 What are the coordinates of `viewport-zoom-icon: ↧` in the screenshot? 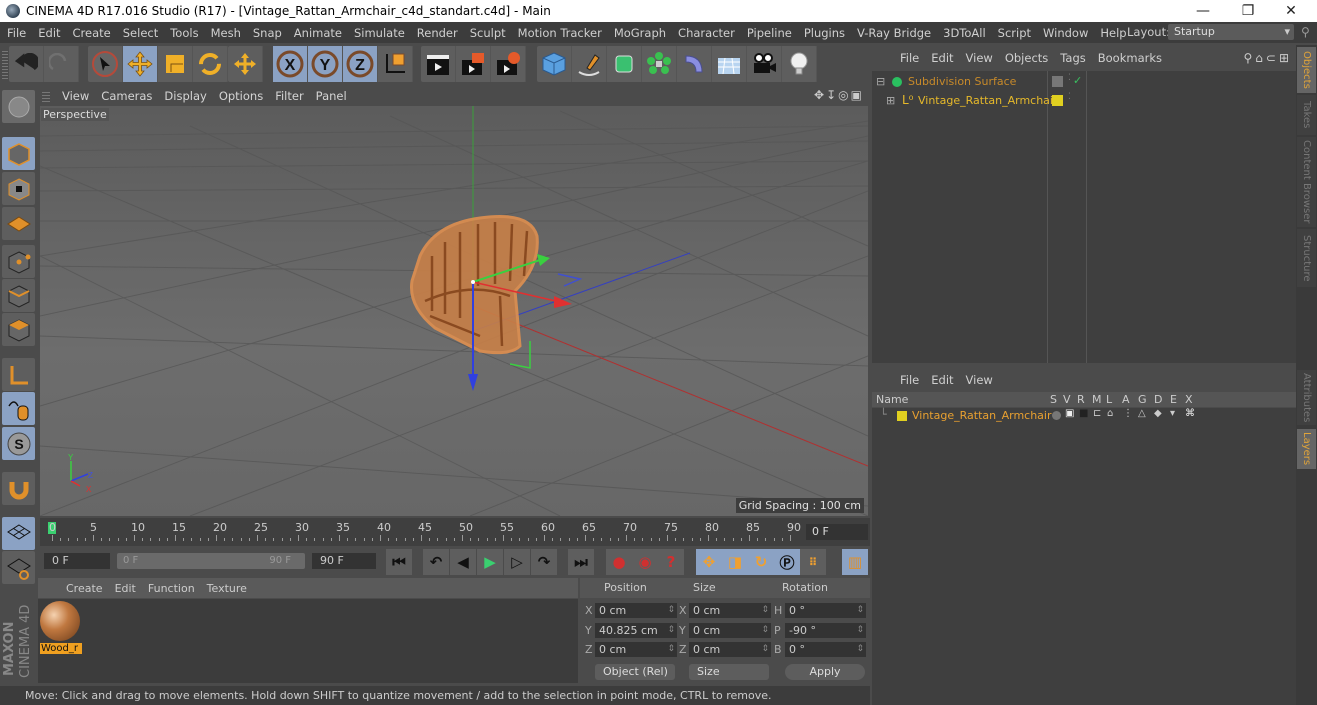 It's located at (832, 95).